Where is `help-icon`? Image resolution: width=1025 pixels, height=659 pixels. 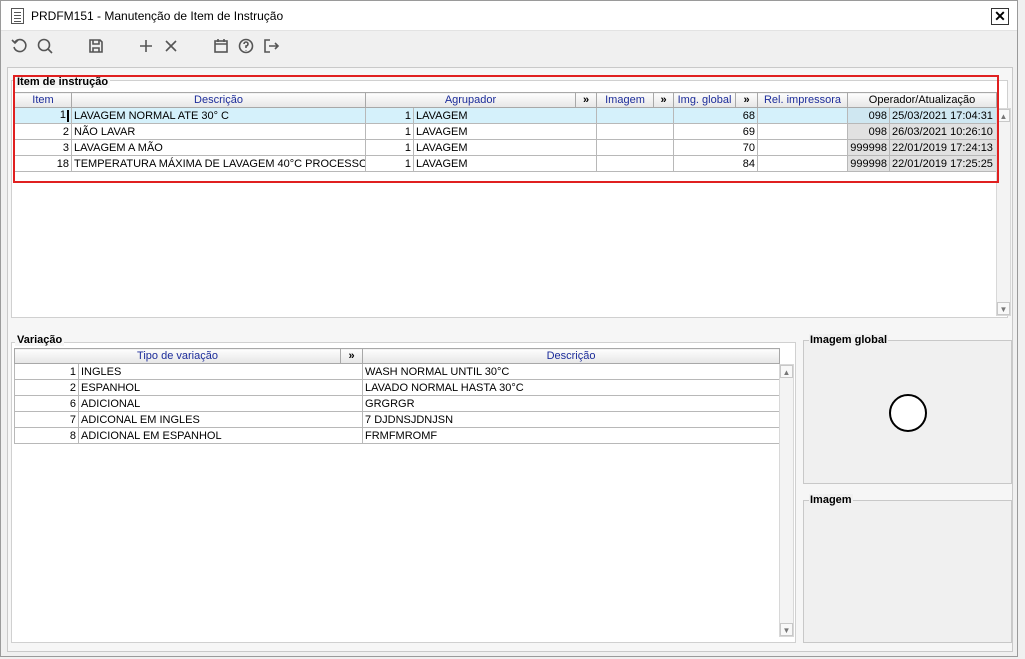 help-icon is located at coordinates (246, 46).